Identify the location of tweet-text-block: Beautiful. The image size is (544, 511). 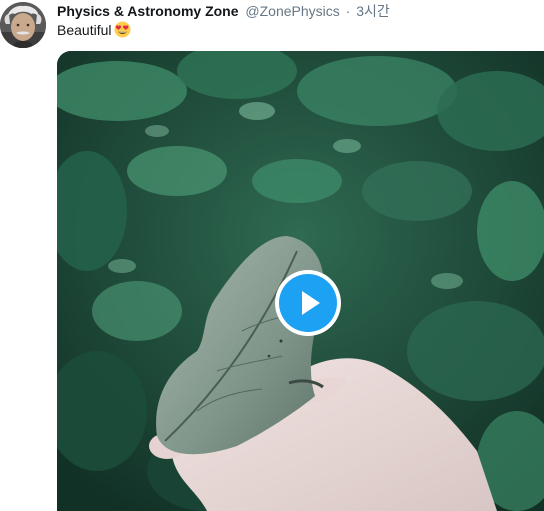
(94, 31).